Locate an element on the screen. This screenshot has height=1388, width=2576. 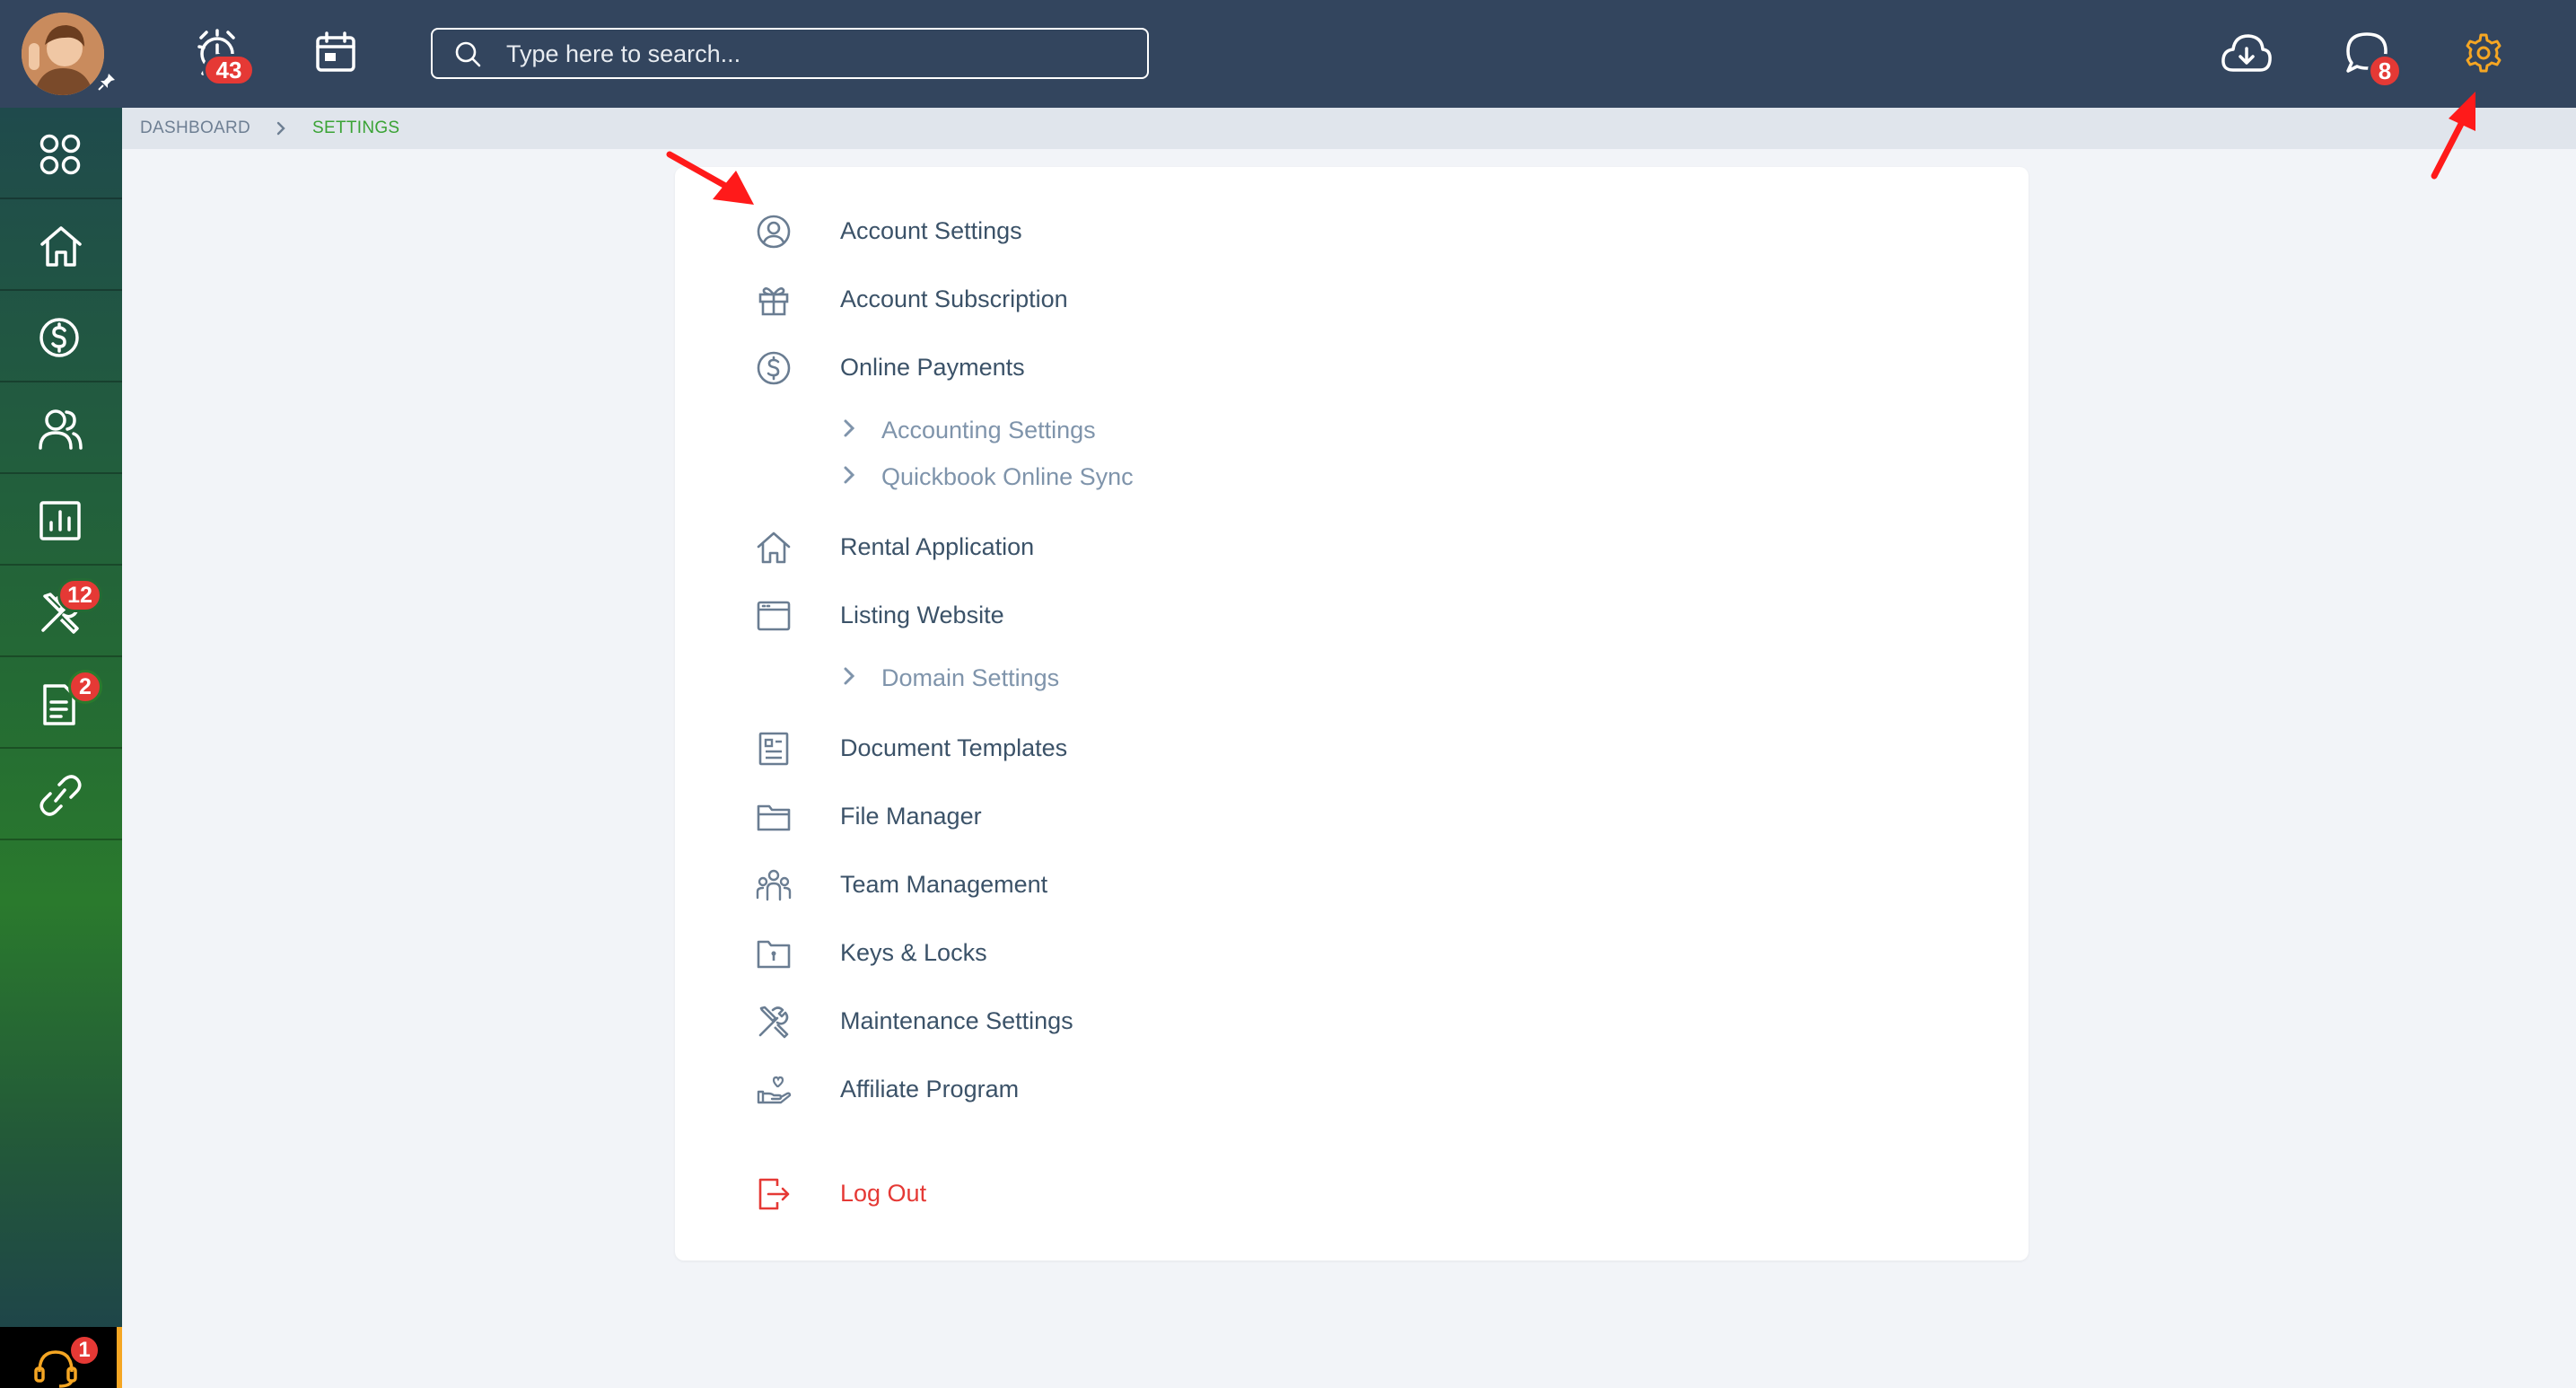
users-icon is located at coordinates (61, 429).